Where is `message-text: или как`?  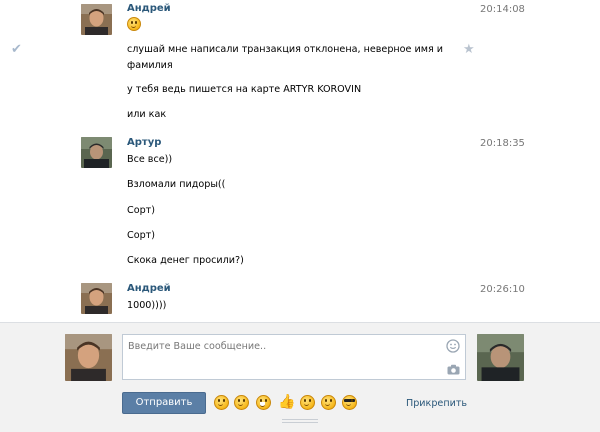 message-text: или как is located at coordinates (147, 114).